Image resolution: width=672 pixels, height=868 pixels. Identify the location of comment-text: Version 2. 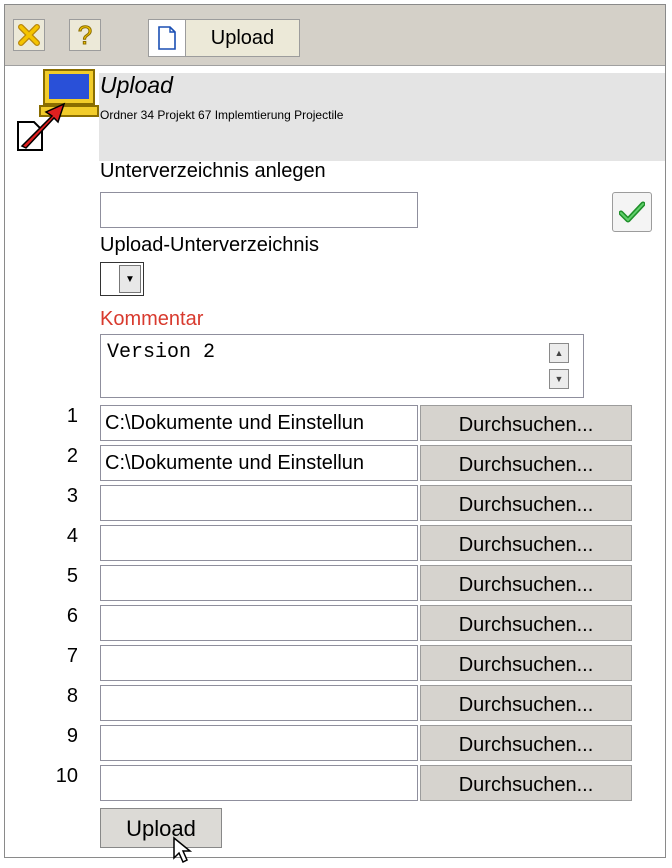
(161, 352).